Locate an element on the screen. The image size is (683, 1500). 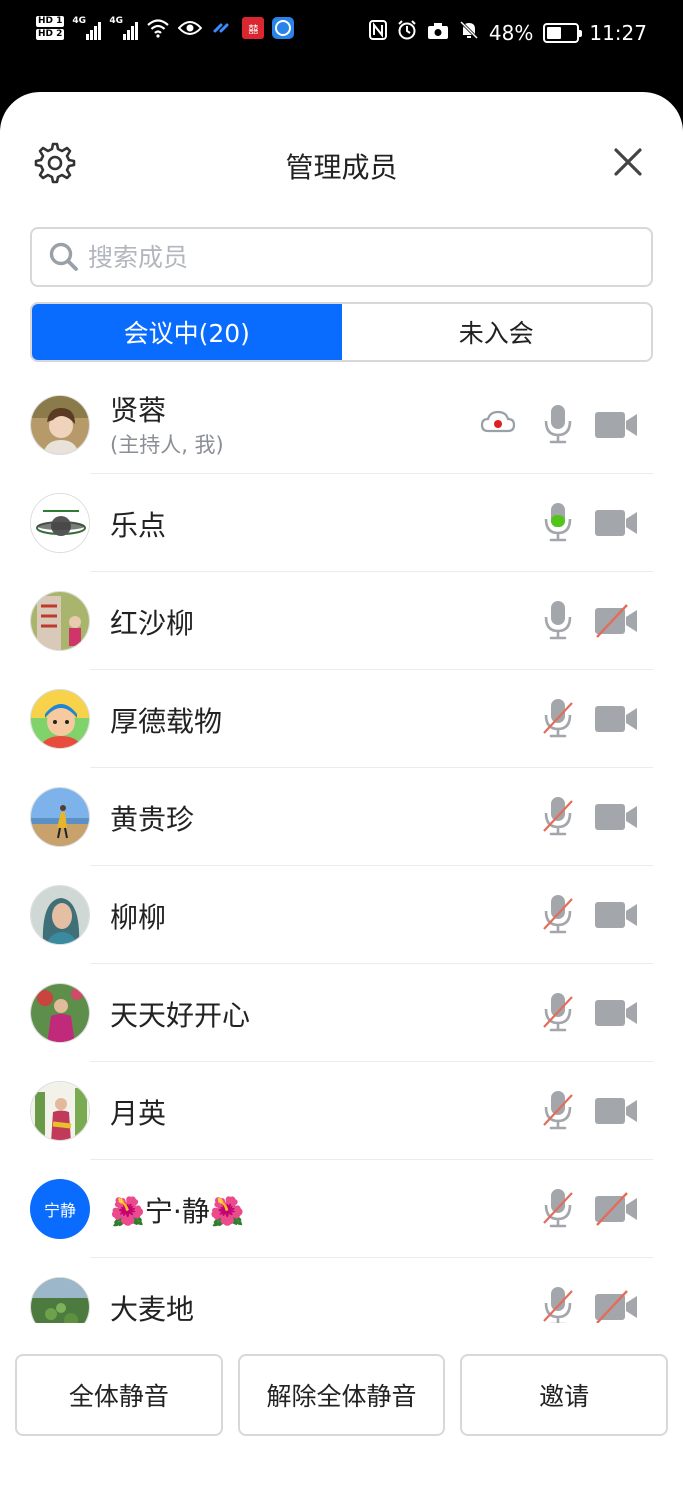
member-name: 厚德载物 is located at coordinates (166, 721).